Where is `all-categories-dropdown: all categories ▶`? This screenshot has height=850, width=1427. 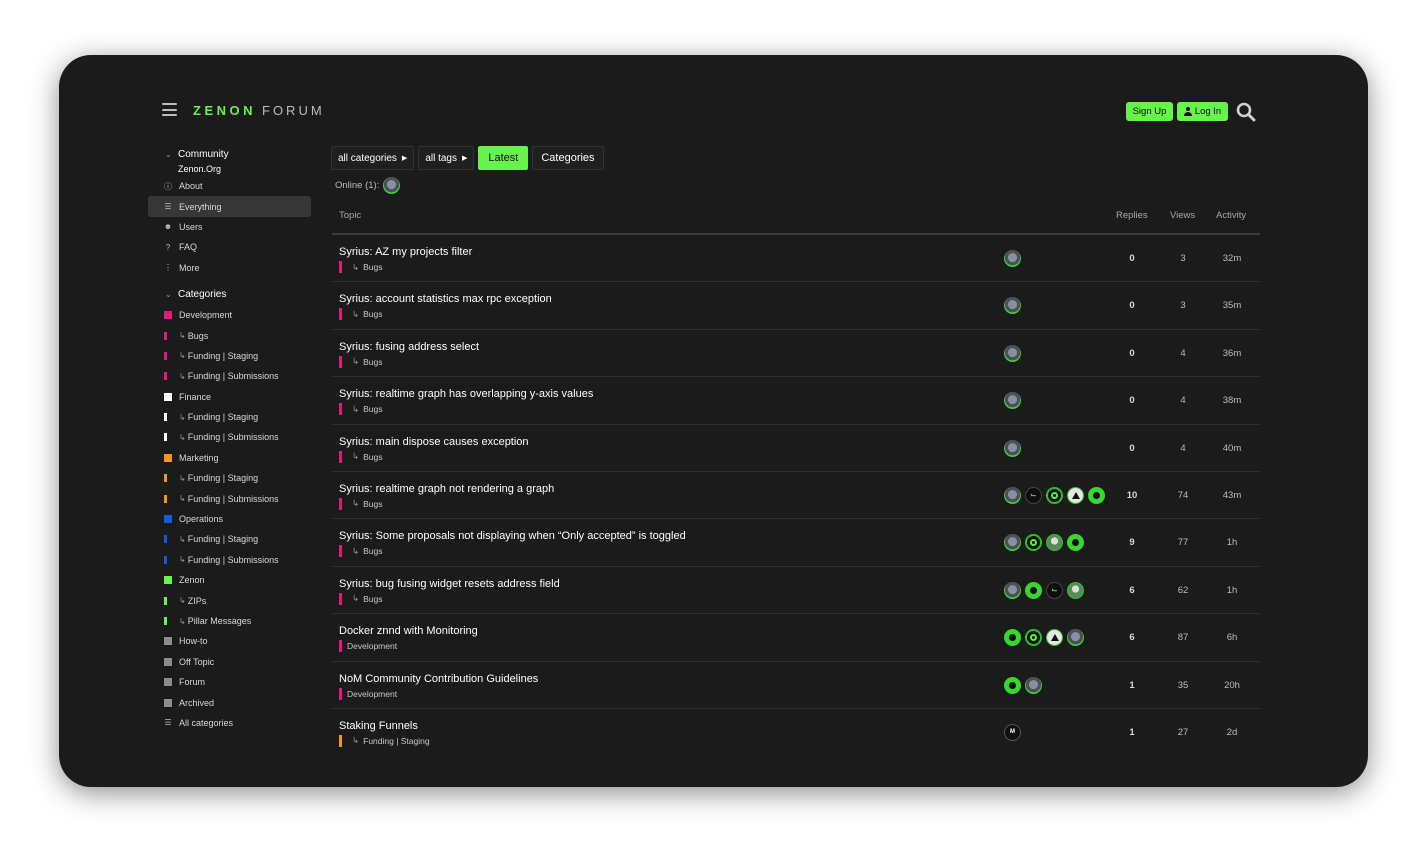
all-categories-dropdown: all categories ▶ is located at coordinates (373, 158).